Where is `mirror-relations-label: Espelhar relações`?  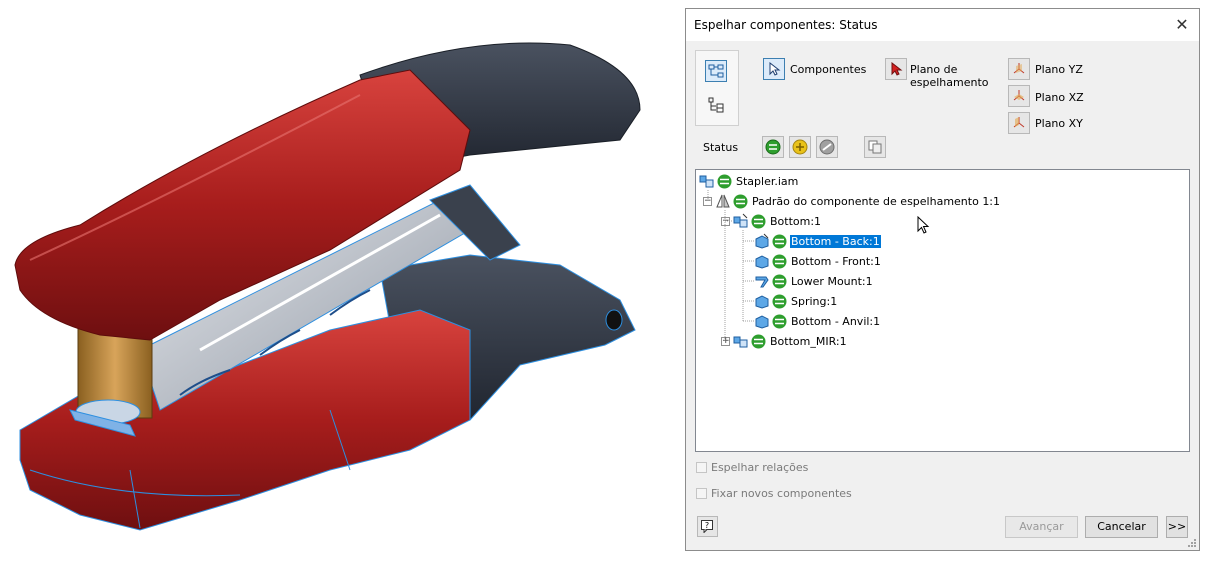
mirror-relations-label: Espelhar relações is located at coordinates (760, 467).